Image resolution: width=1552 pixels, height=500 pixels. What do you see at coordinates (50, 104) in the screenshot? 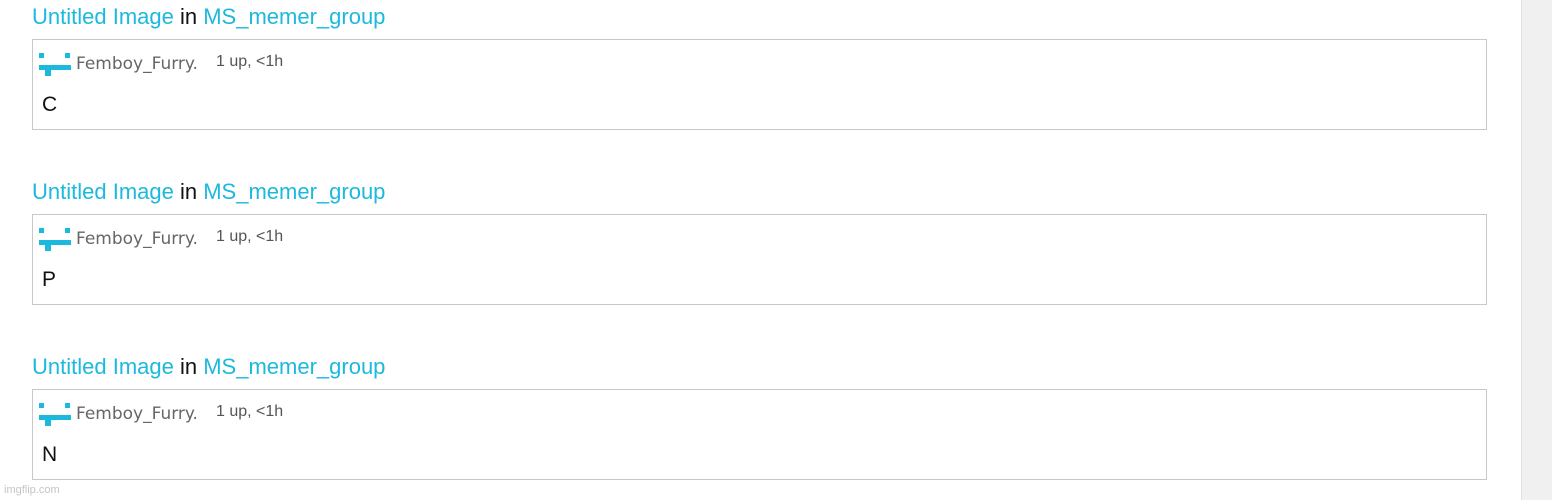
I see `comment-text: C` at bounding box center [50, 104].